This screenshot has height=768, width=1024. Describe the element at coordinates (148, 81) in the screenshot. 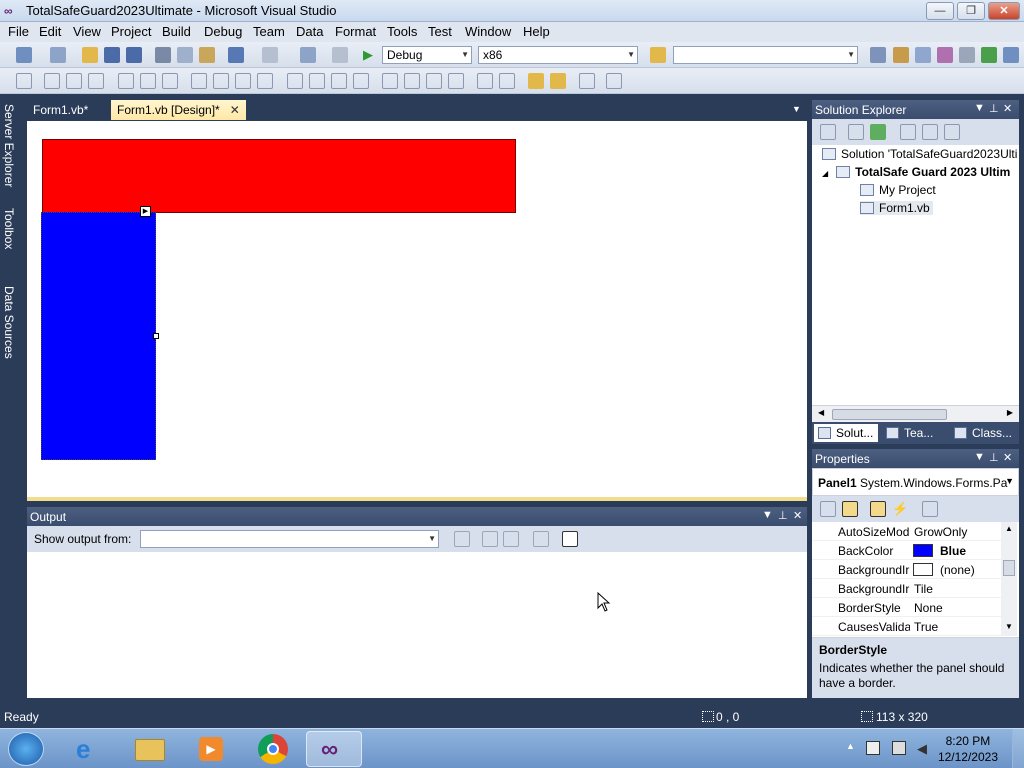

I see `align-middles-icon` at that location.